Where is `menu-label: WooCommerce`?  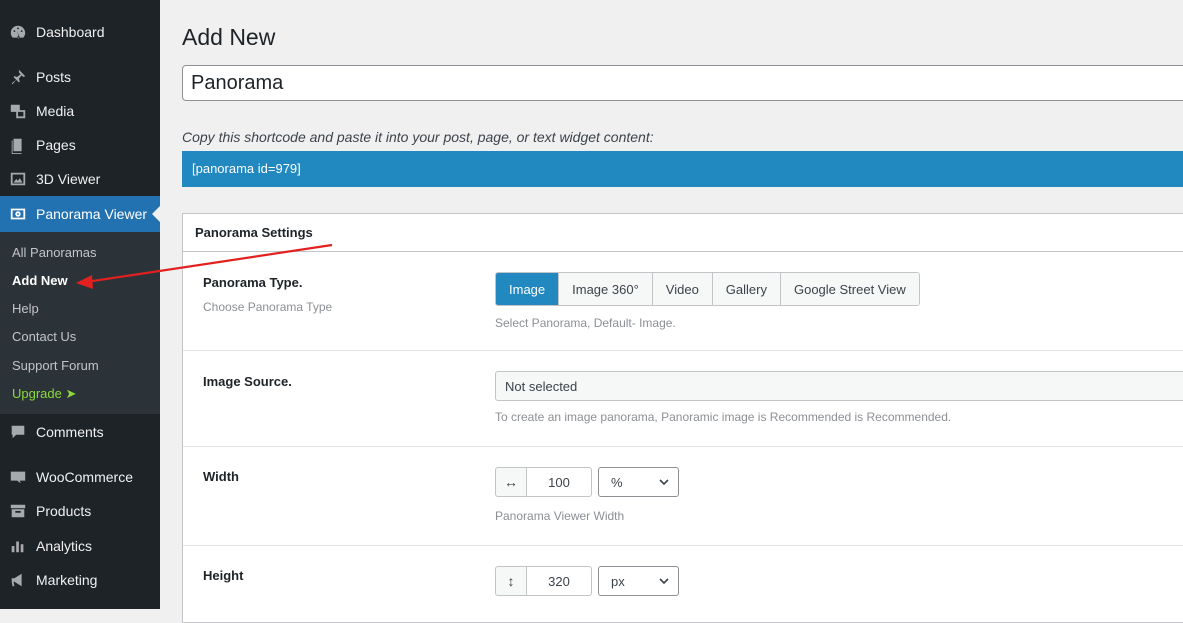 menu-label: WooCommerce is located at coordinates (84, 477).